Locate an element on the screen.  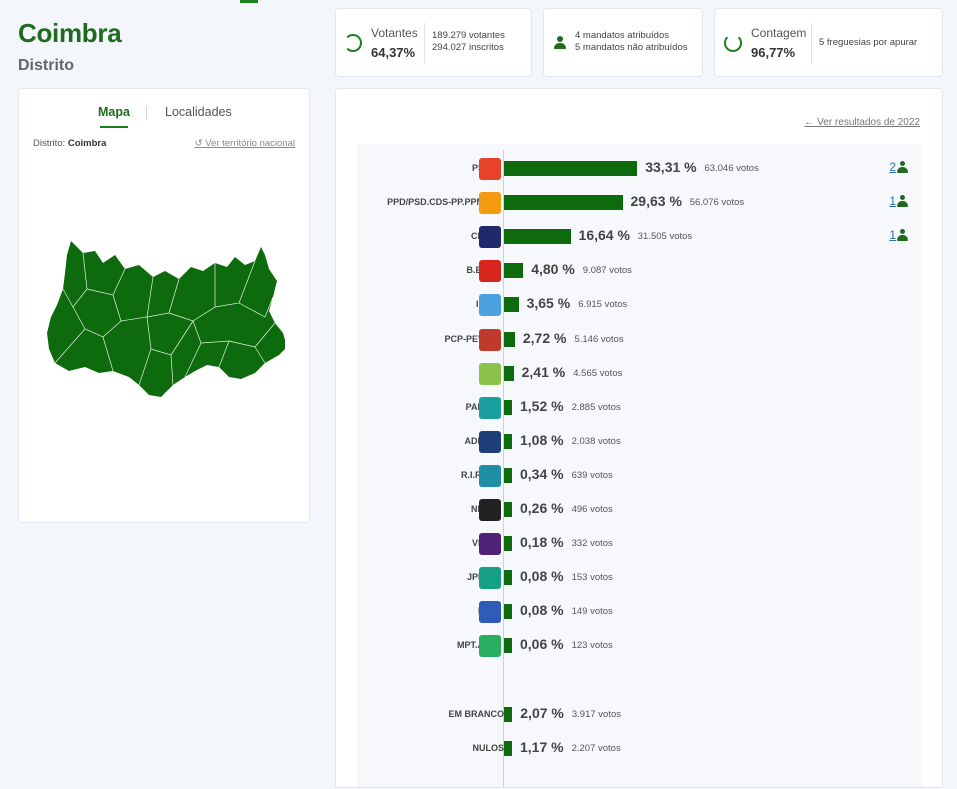
party-row: CH 16,64 % 31.505 votos 1 is located at coordinates (639, 237).